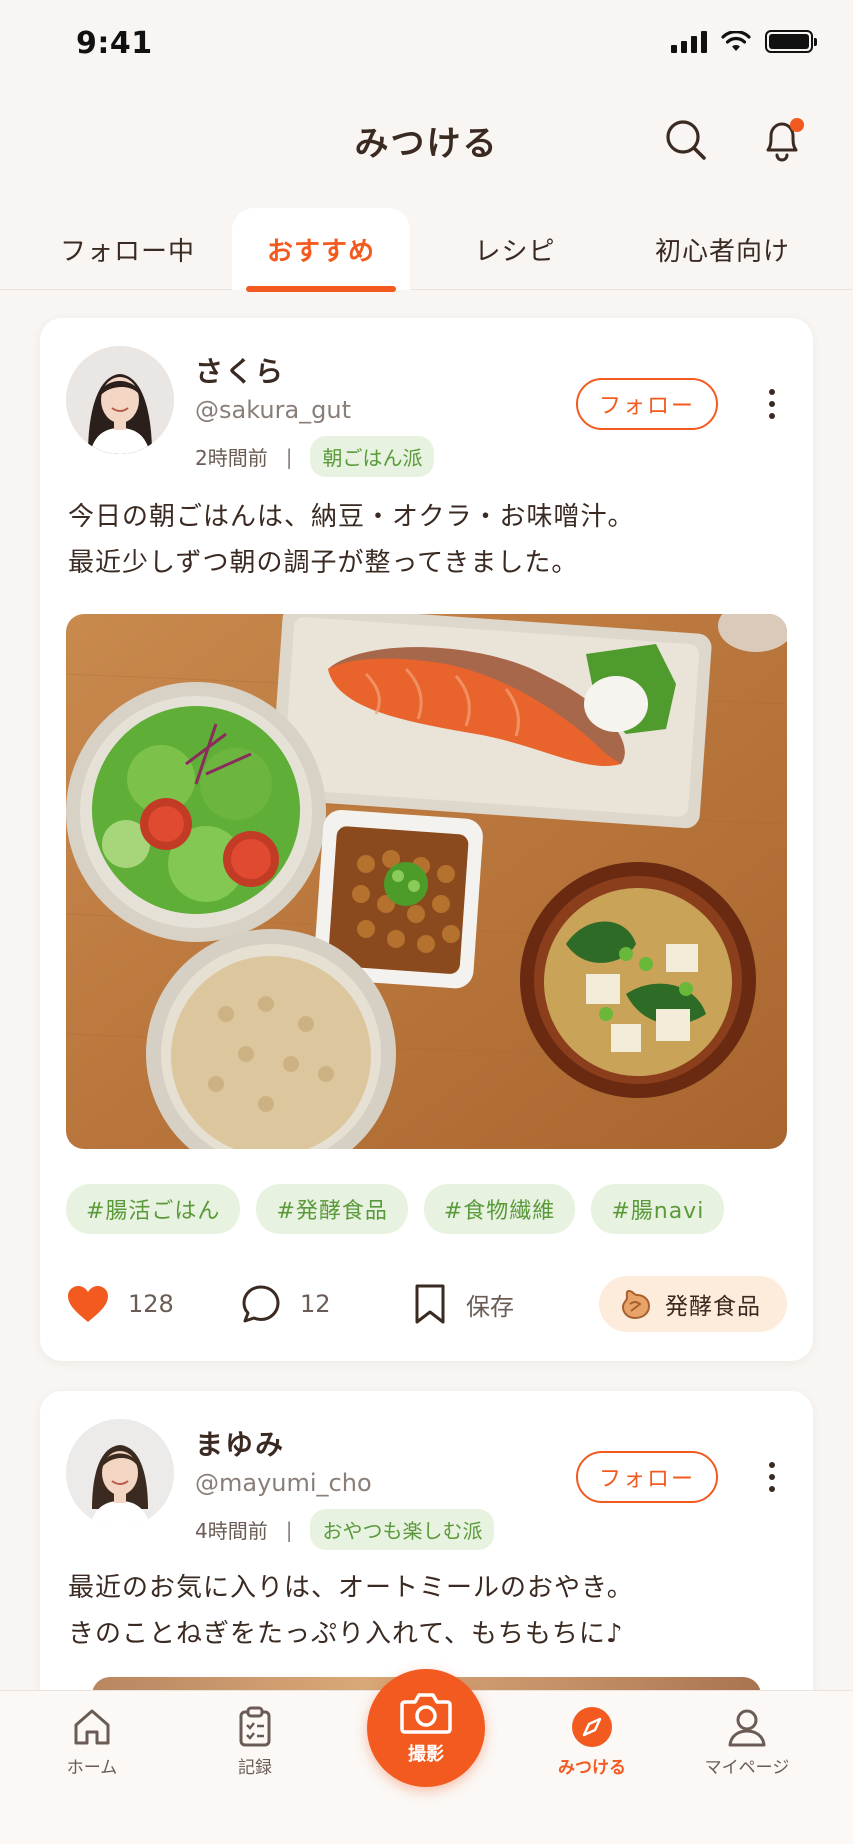 This screenshot has width=853, height=1844. I want to click on nav-label: 撮影, so click(426, 1754).